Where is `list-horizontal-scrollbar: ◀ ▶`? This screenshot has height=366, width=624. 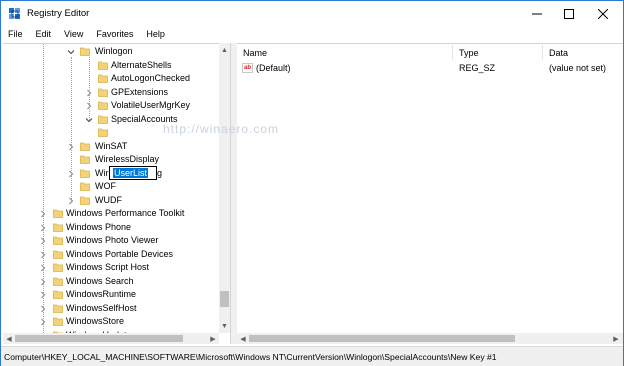 list-horizontal-scrollbar: ◀ ▶ is located at coordinates (430, 338).